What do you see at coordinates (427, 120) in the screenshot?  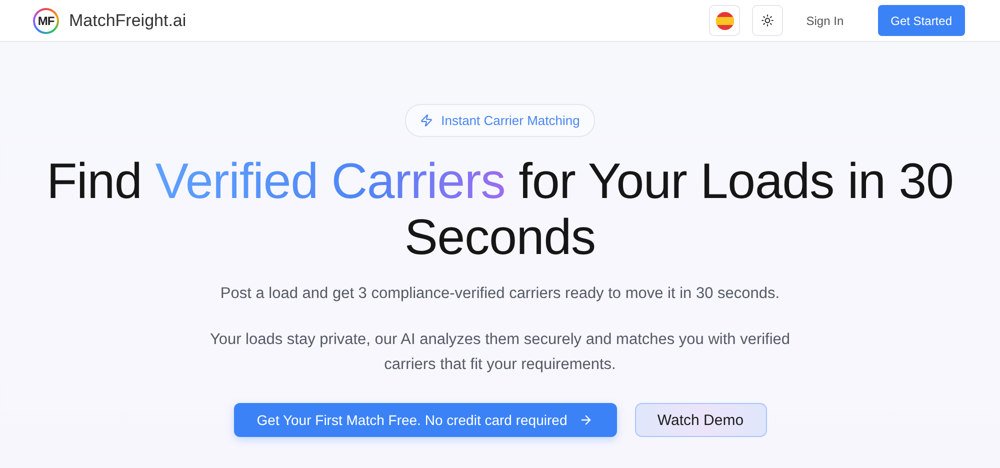 I see `lightning-icon` at bounding box center [427, 120].